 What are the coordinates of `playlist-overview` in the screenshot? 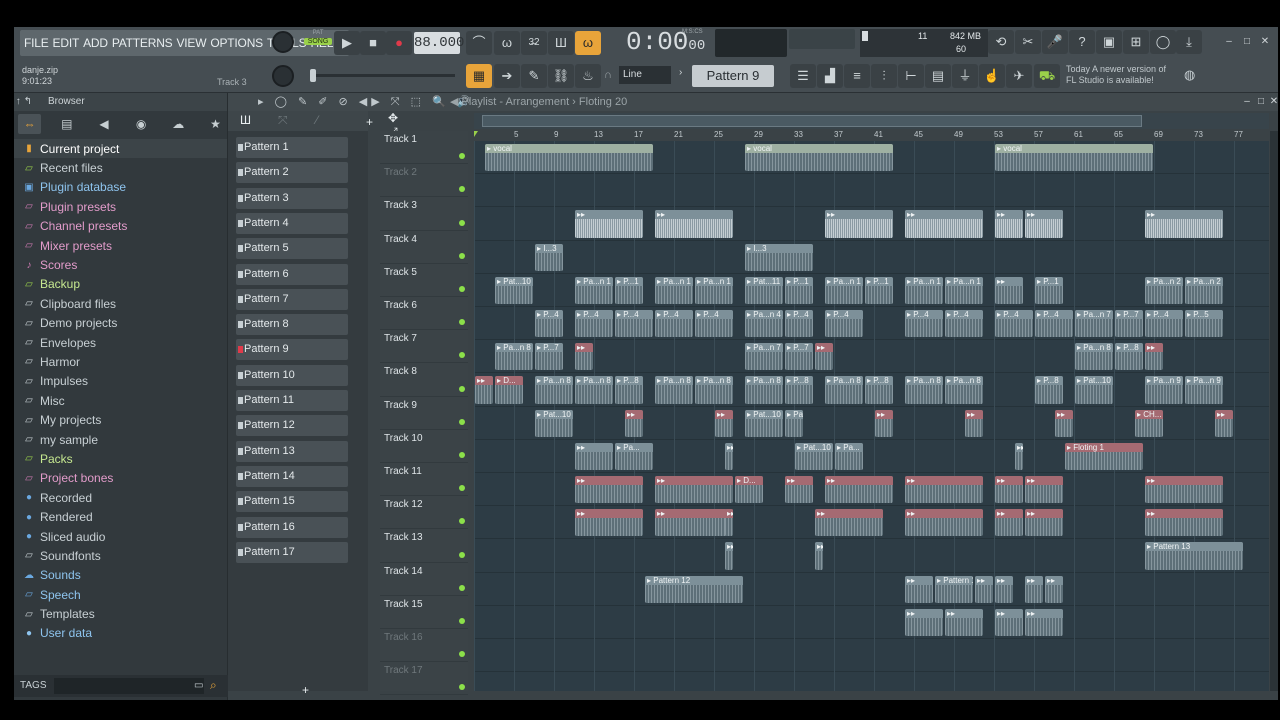 It's located at (871, 121).